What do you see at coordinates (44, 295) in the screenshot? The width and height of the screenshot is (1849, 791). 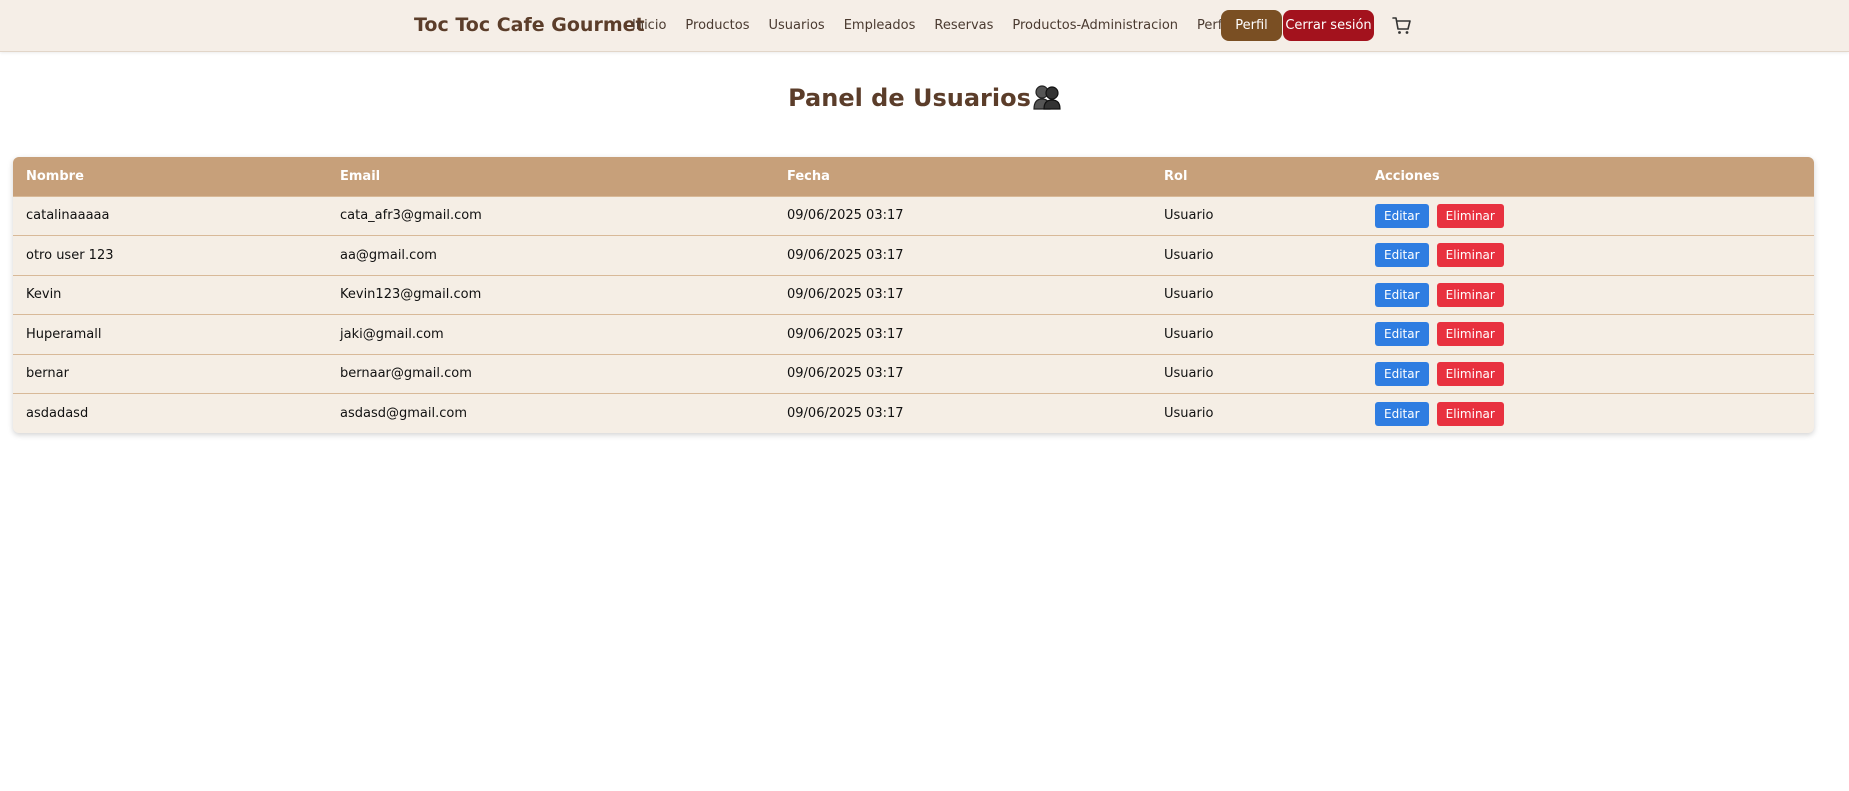 I see `cell-nombre: Kevin` at bounding box center [44, 295].